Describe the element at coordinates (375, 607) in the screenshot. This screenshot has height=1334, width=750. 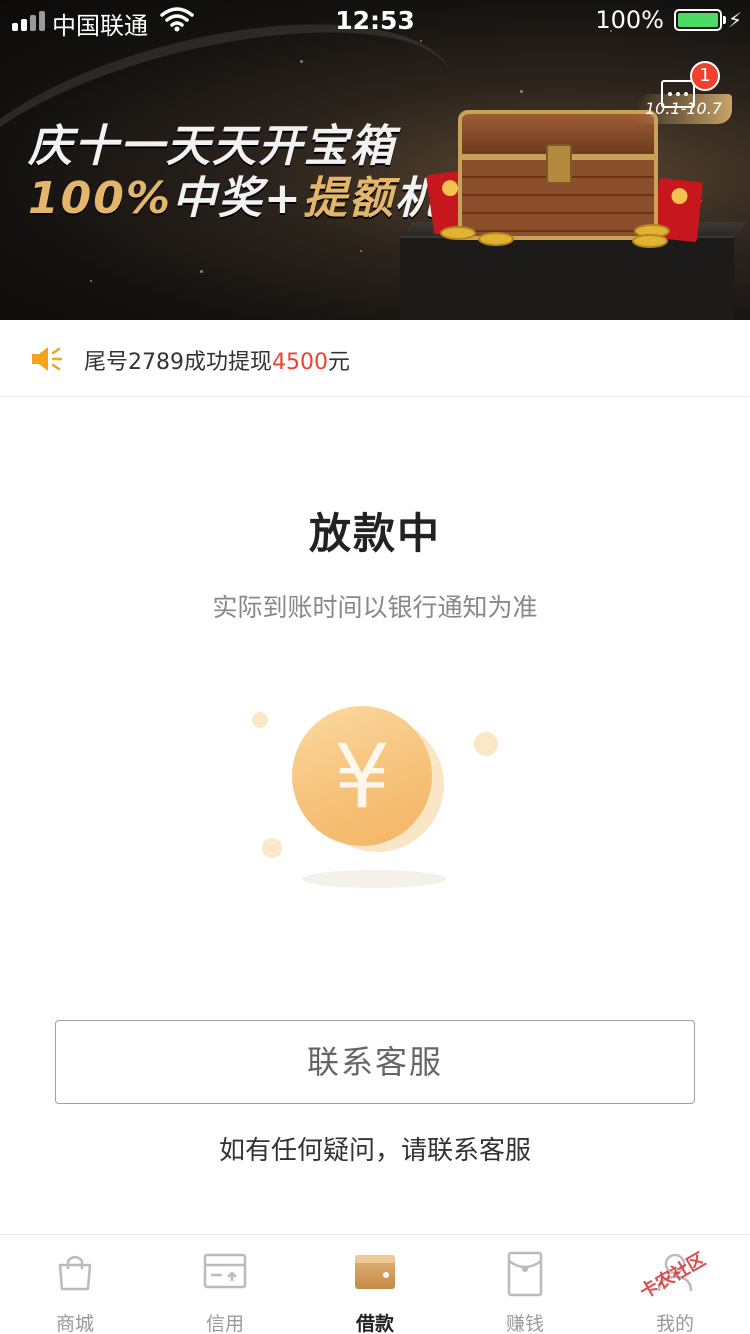
I see `loan-status-subtitle: 实际到账时间以银行通知为准` at that location.